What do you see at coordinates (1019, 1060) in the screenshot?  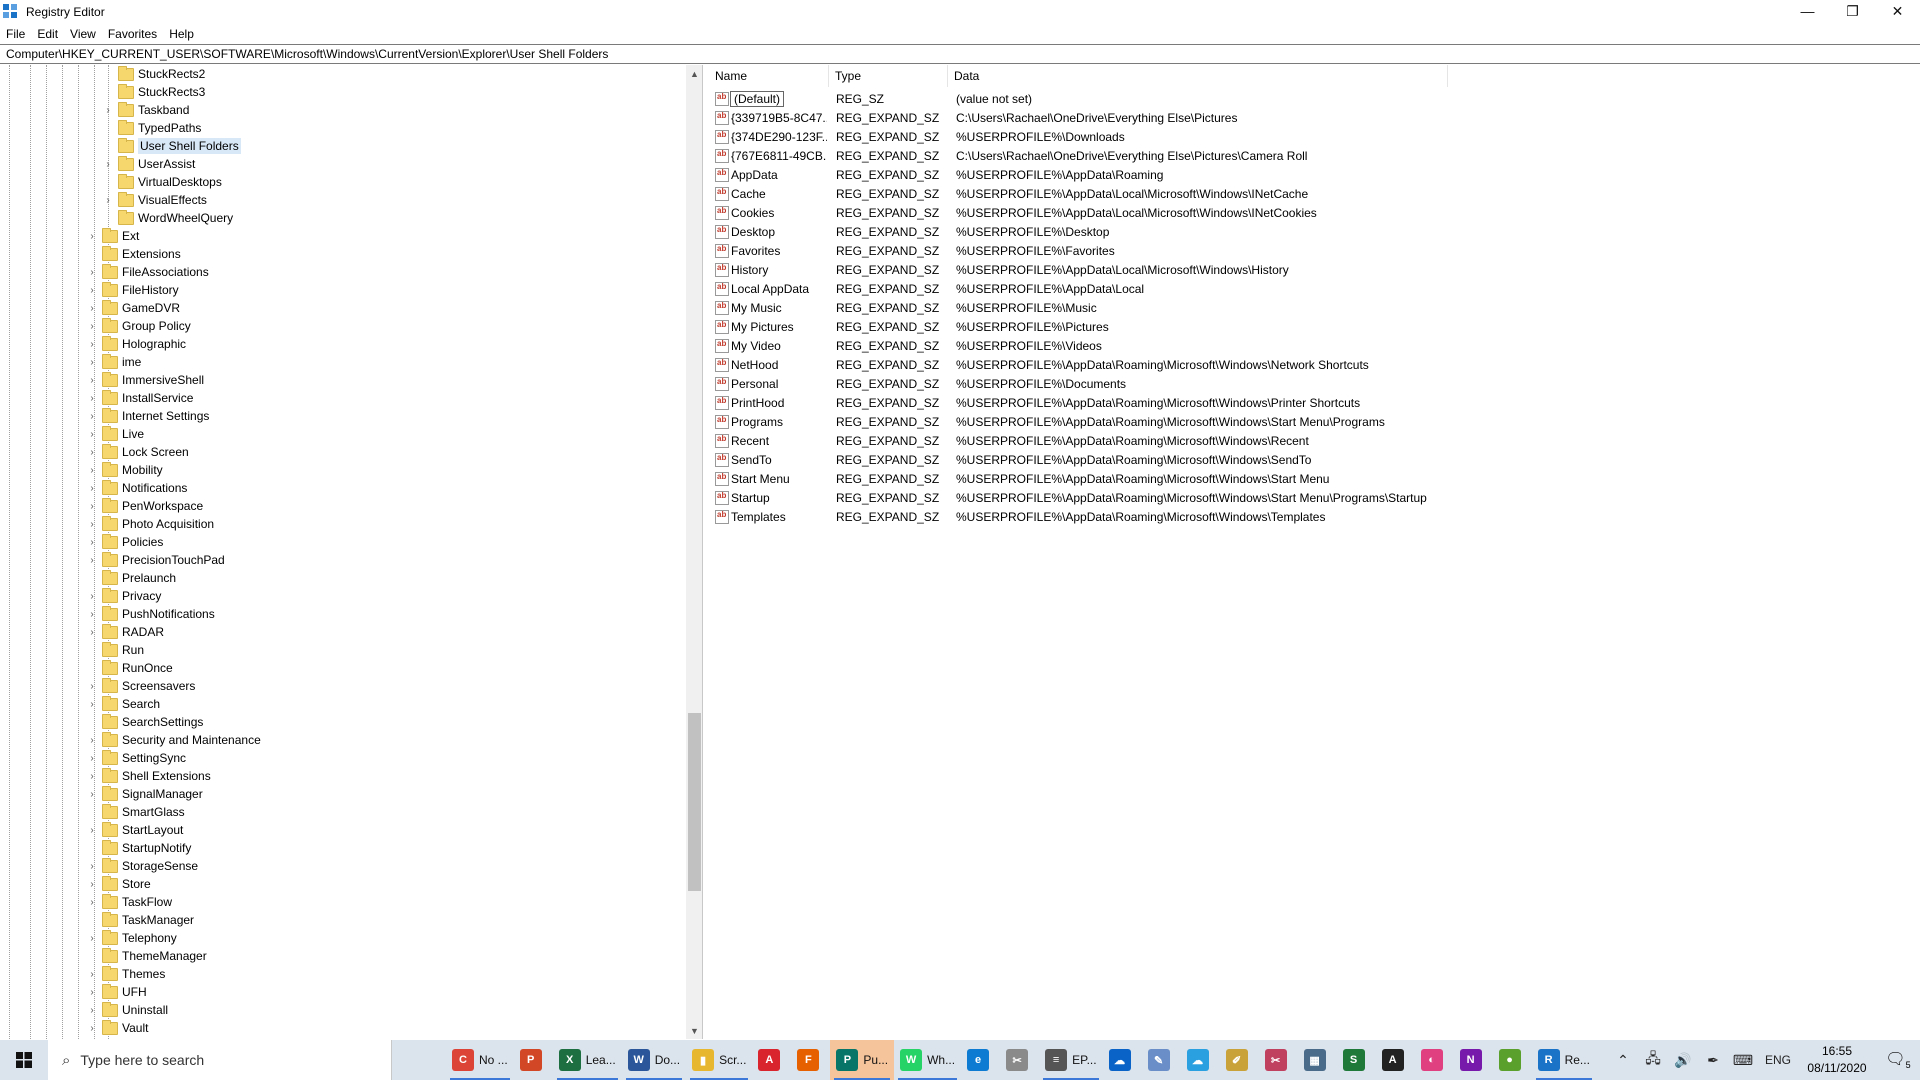 I see `taskbar-app-snipping: ✂` at bounding box center [1019, 1060].